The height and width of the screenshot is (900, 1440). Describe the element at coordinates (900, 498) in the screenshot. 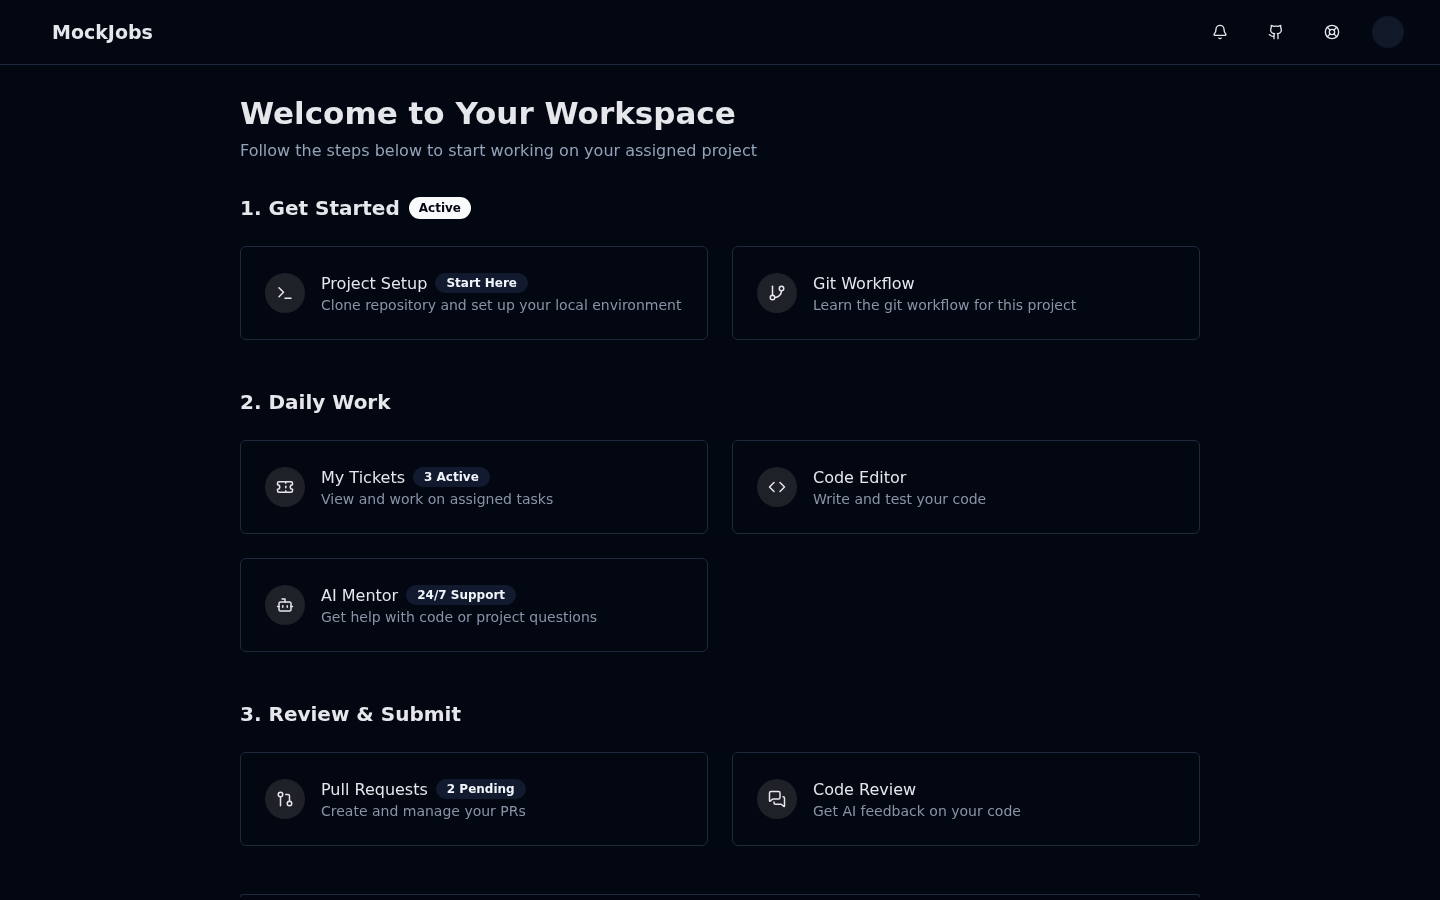

I see `card-description: Write and test your code` at that location.